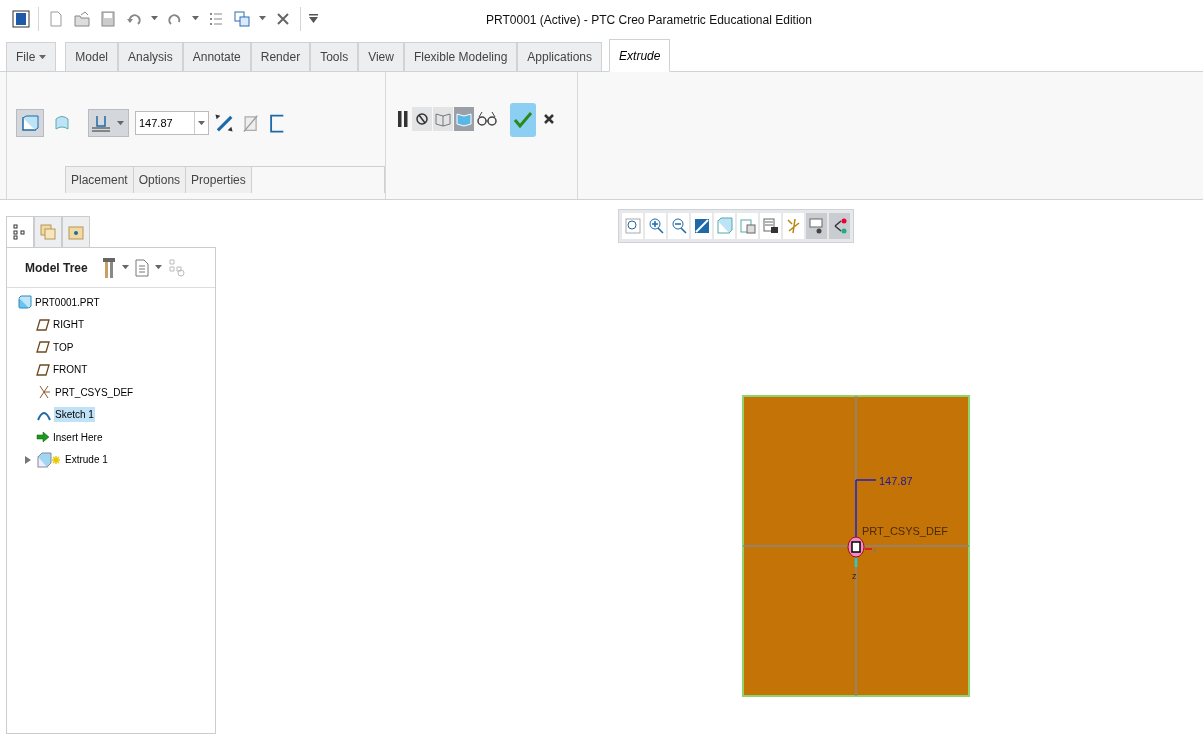  I want to click on ribbon-tab: Model, so click(92, 56).